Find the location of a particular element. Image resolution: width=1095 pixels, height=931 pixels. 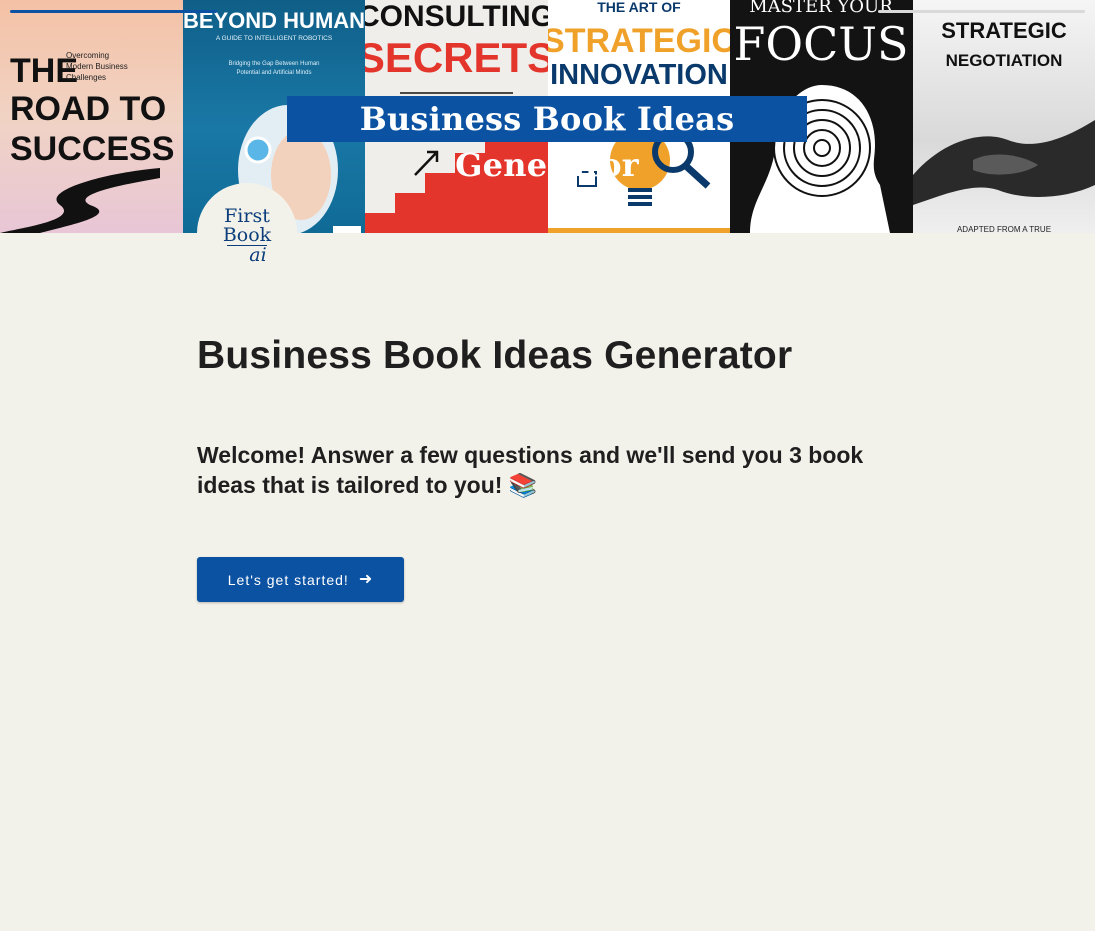

cover4-title-line-2: STRATEGIC is located at coordinates (639, 41).